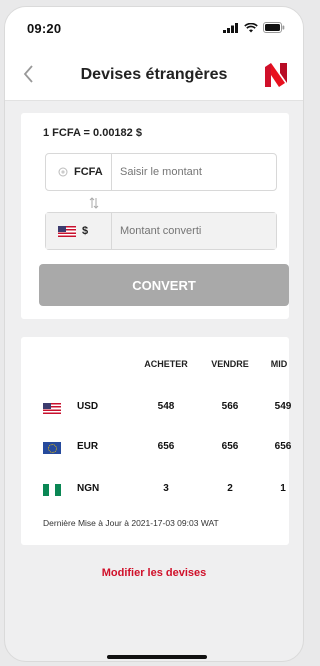  Describe the element at coordinates (230, 364) in the screenshot. I see `column-header-sell: VENDRE` at that location.